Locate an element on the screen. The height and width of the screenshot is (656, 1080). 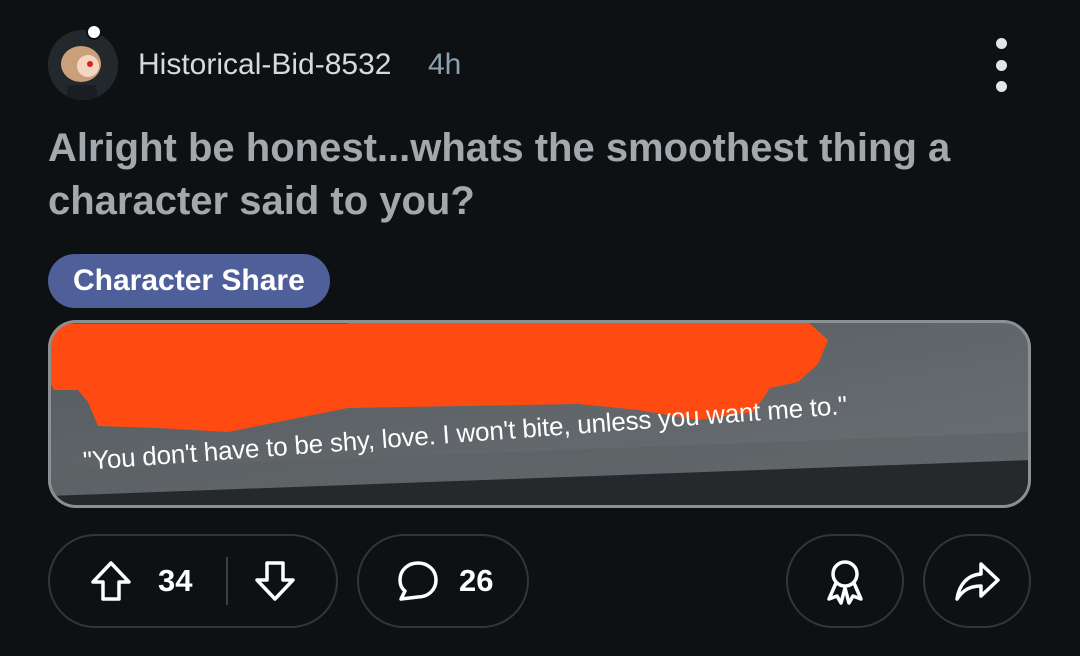
vote-bar: 34 is located at coordinates (193, 581).